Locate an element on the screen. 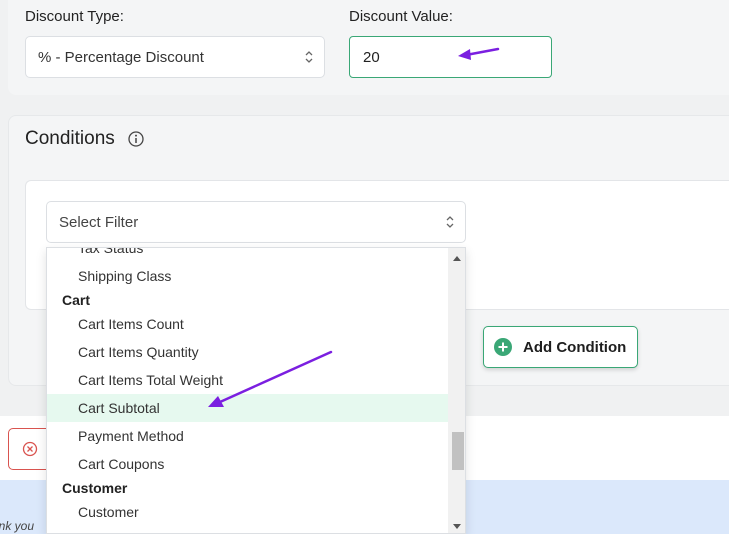 Image resolution: width=729 pixels, height=534 pixels. dropdown-scrollbar is located at coordinates (456, 390).